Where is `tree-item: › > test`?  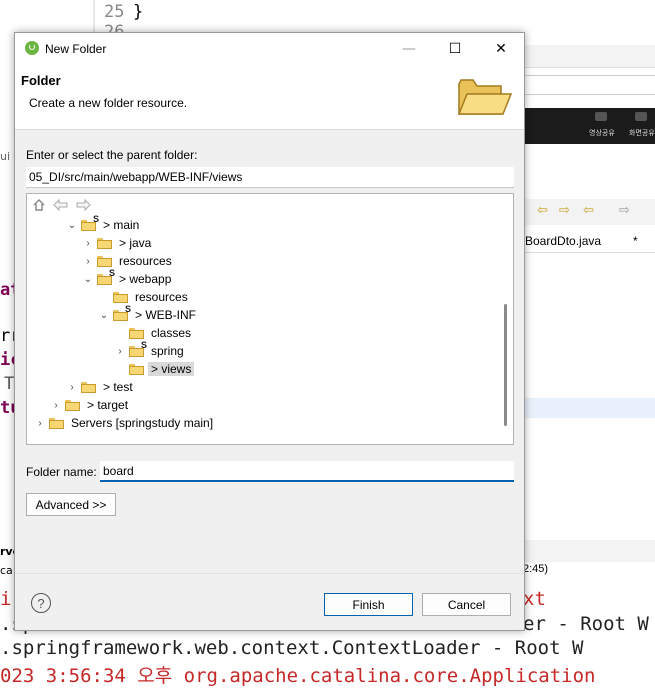
tree-item: › > test is located at coordinates (101, 387).